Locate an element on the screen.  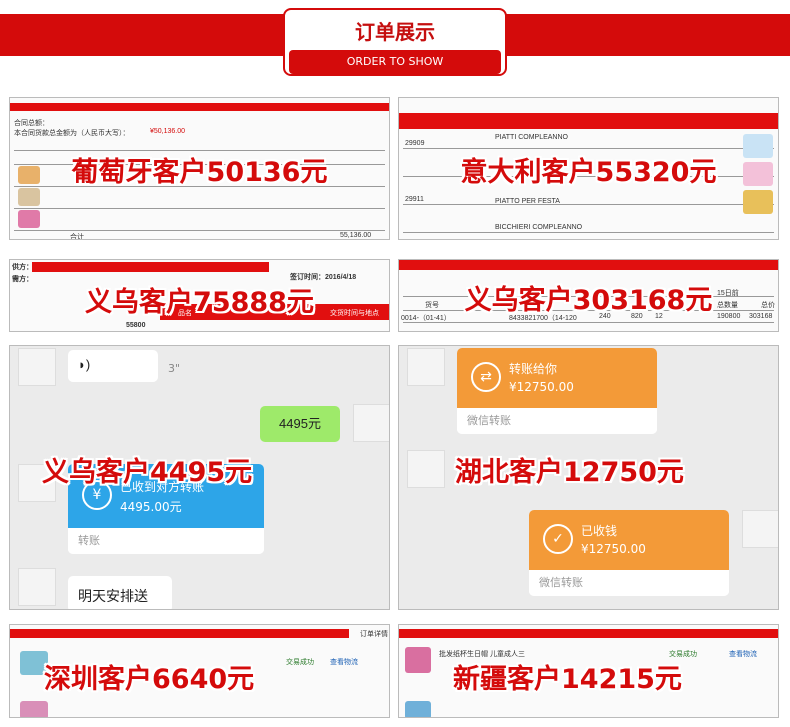
doc-line: 55800 is located at coordinates (136, 325).